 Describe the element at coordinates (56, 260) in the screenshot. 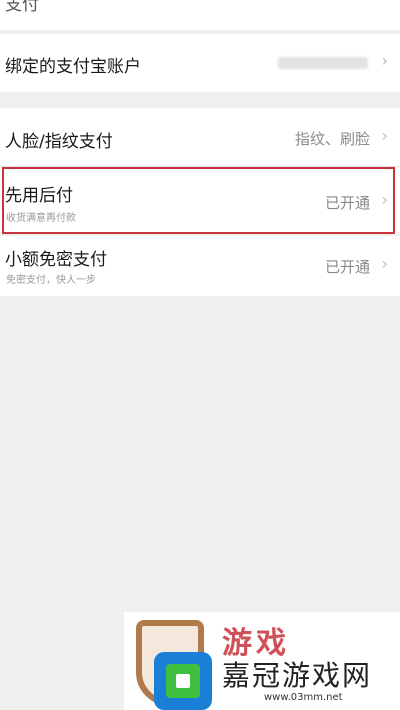

I see `small-amount-label: 小额免密支付` at that location.